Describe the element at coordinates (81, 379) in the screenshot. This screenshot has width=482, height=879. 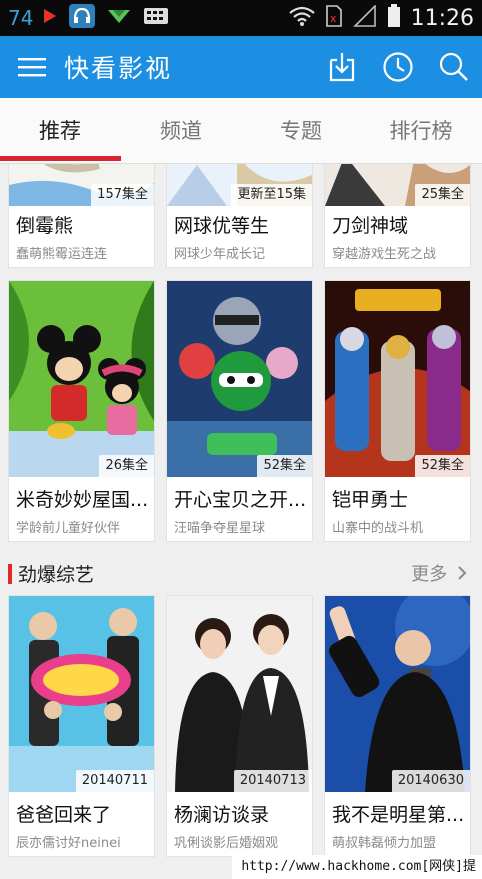
I see `poster-image: 26集全` at that location.